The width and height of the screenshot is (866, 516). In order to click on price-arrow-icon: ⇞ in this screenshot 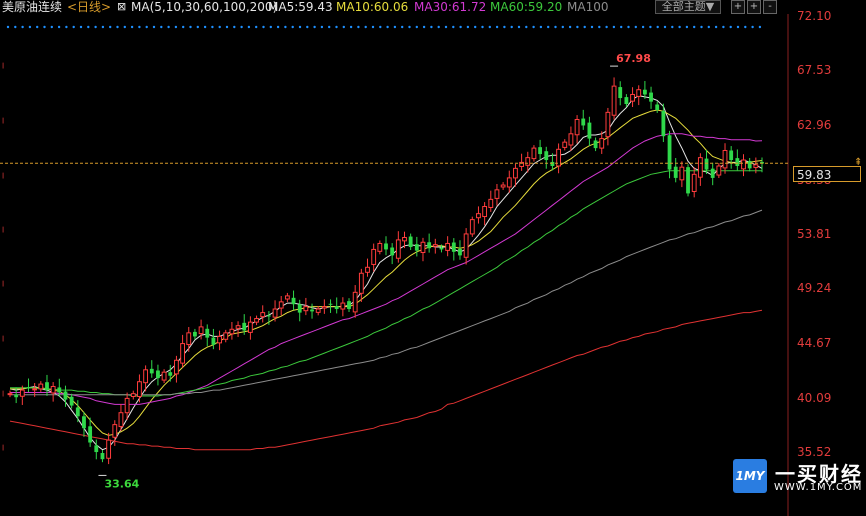, I will do `click(858, 162)`.